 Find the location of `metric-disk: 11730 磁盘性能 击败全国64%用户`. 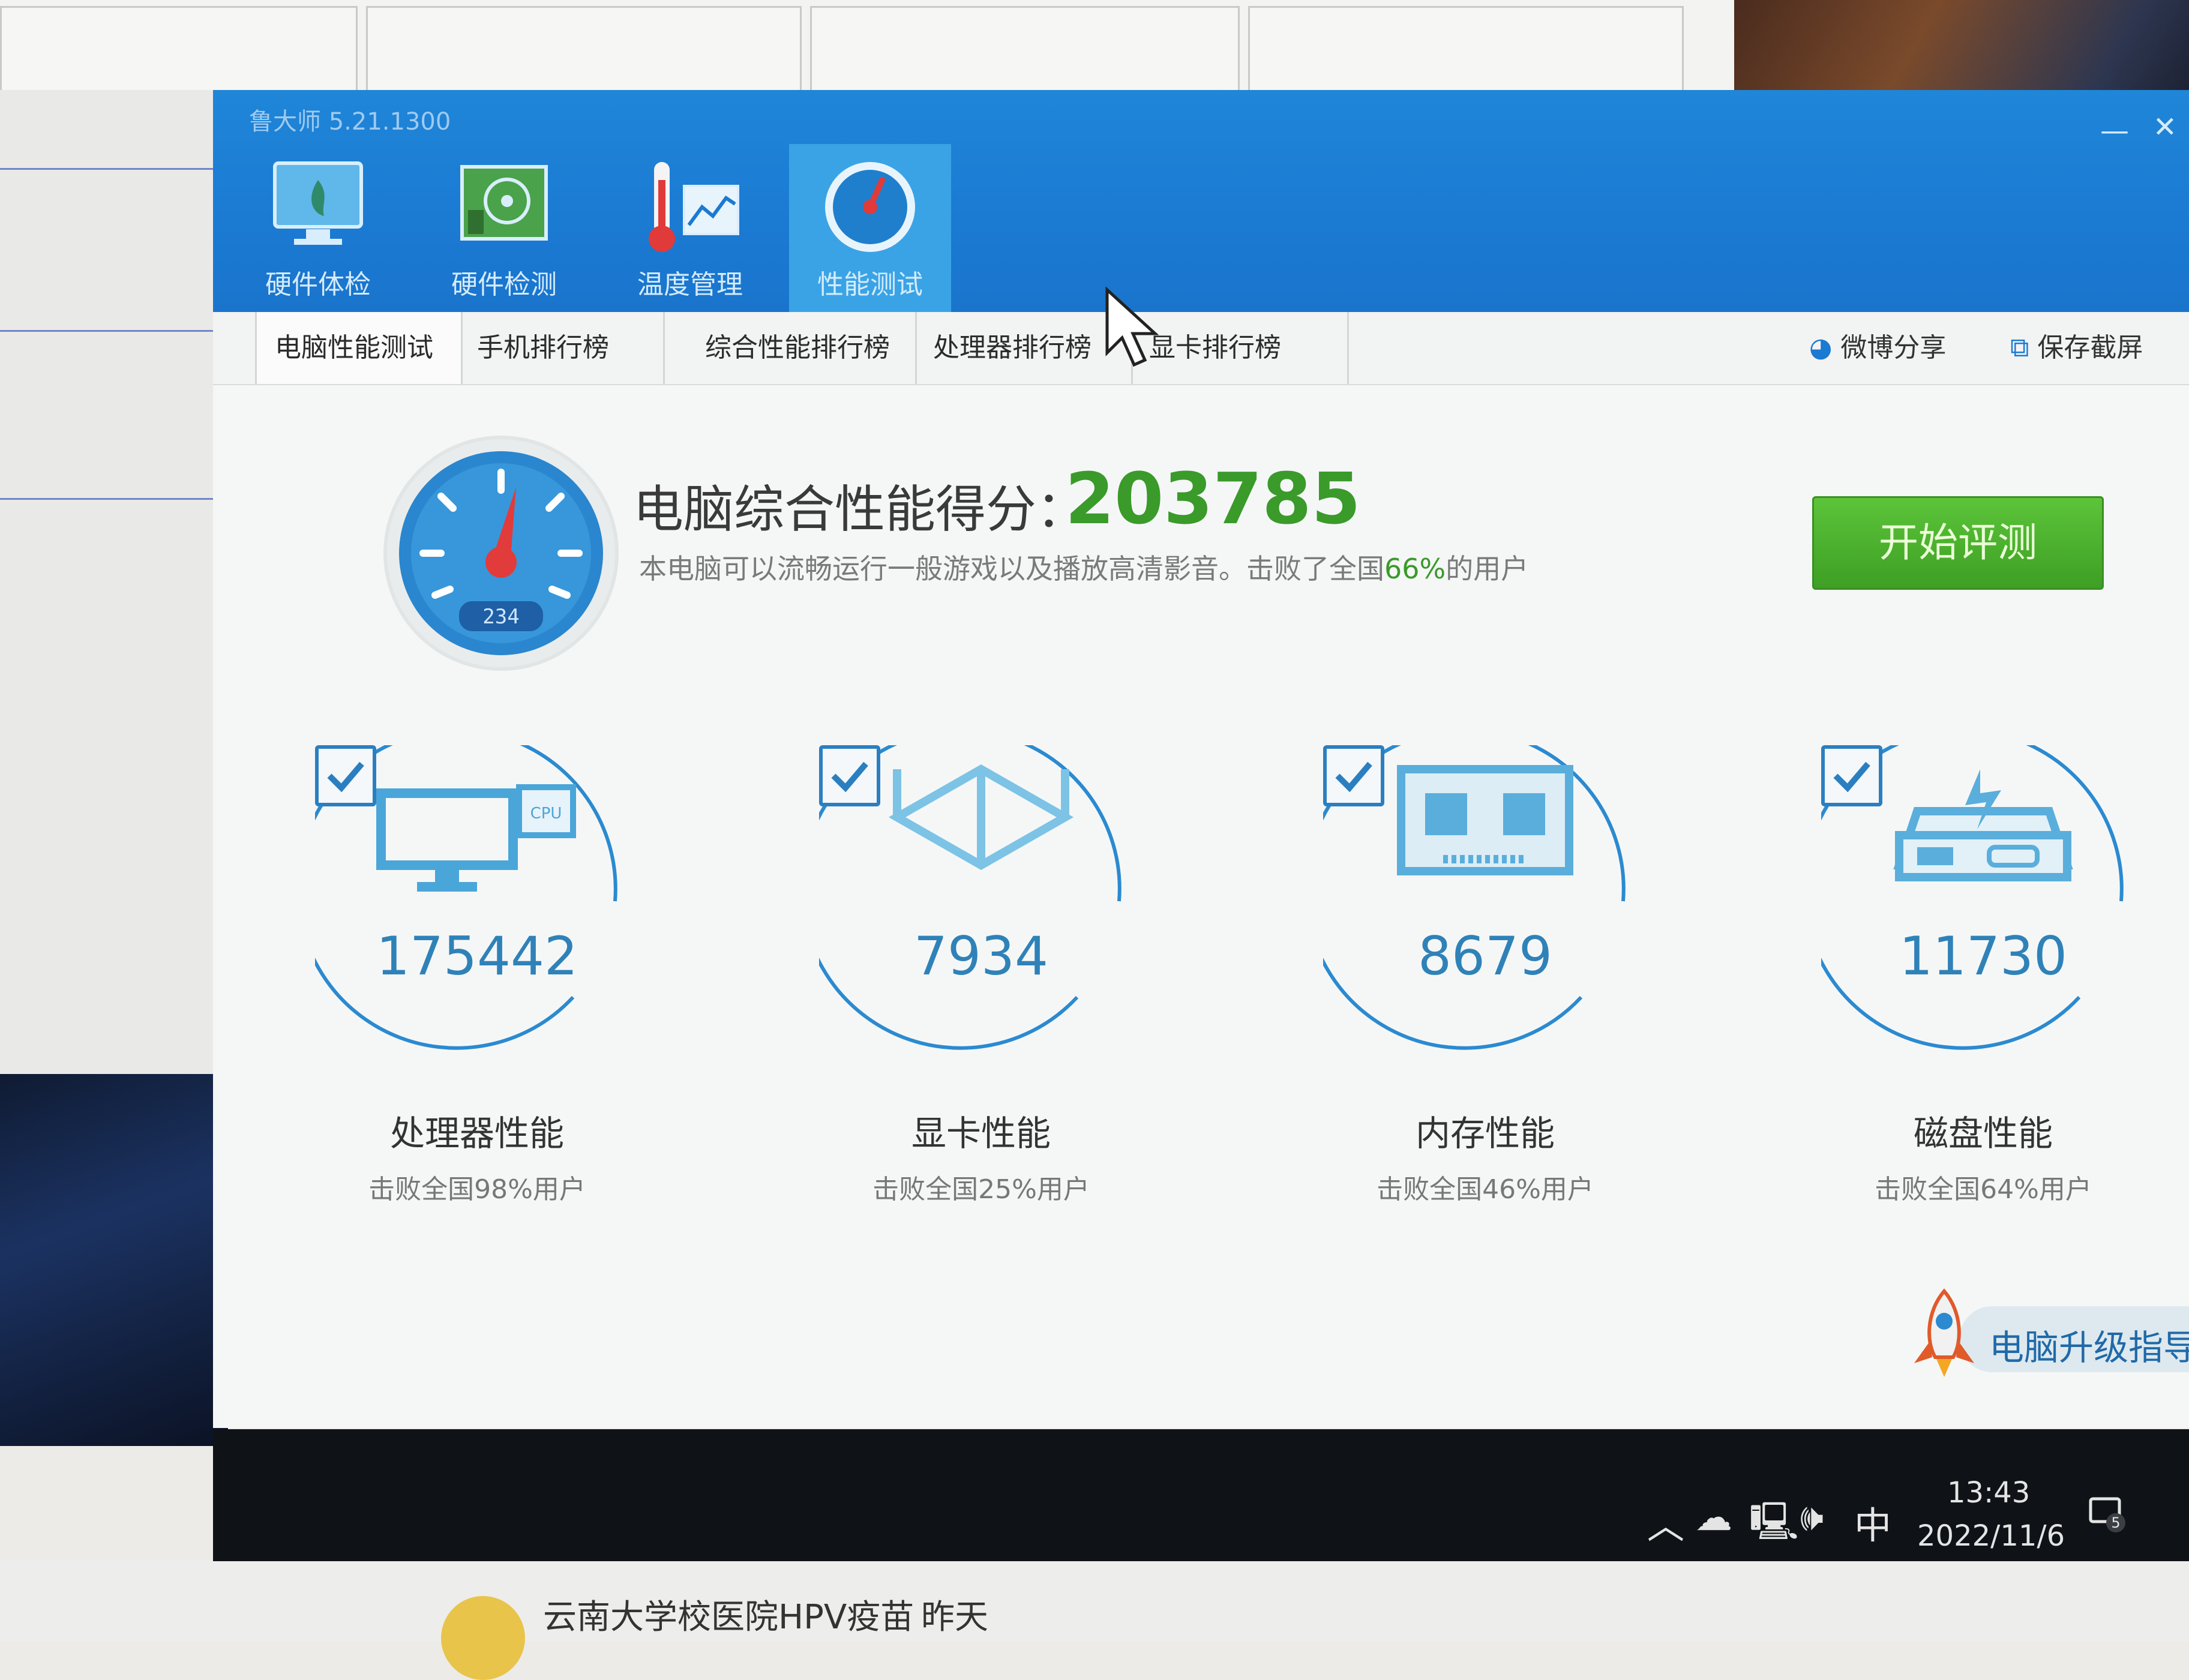

metric-disk: 11730 磁盘性能 击败全国64%用户 is located at coordinates (1983, 975).